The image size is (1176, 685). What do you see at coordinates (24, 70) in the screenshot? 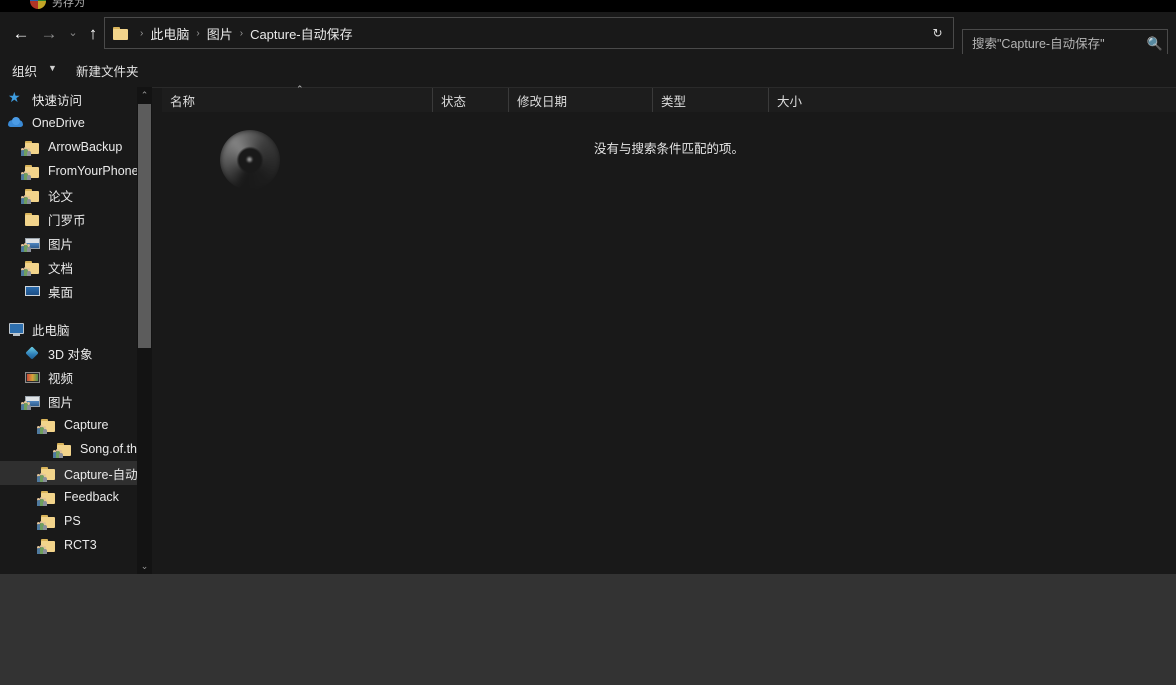
I see `organize-button: 组织` at bounding box center [24, 70].